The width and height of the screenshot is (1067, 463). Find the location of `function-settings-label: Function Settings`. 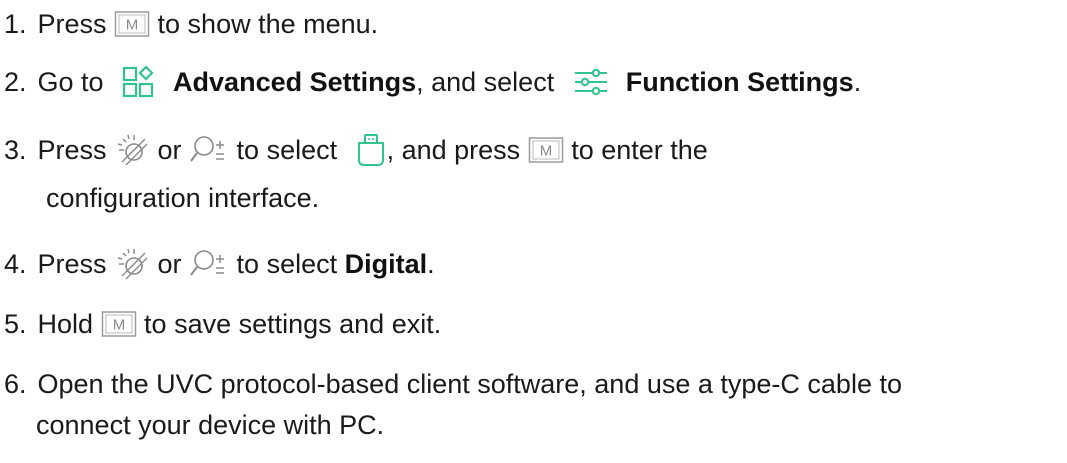

function-settings-label: Function Settings is located at coordinates (739, 81).